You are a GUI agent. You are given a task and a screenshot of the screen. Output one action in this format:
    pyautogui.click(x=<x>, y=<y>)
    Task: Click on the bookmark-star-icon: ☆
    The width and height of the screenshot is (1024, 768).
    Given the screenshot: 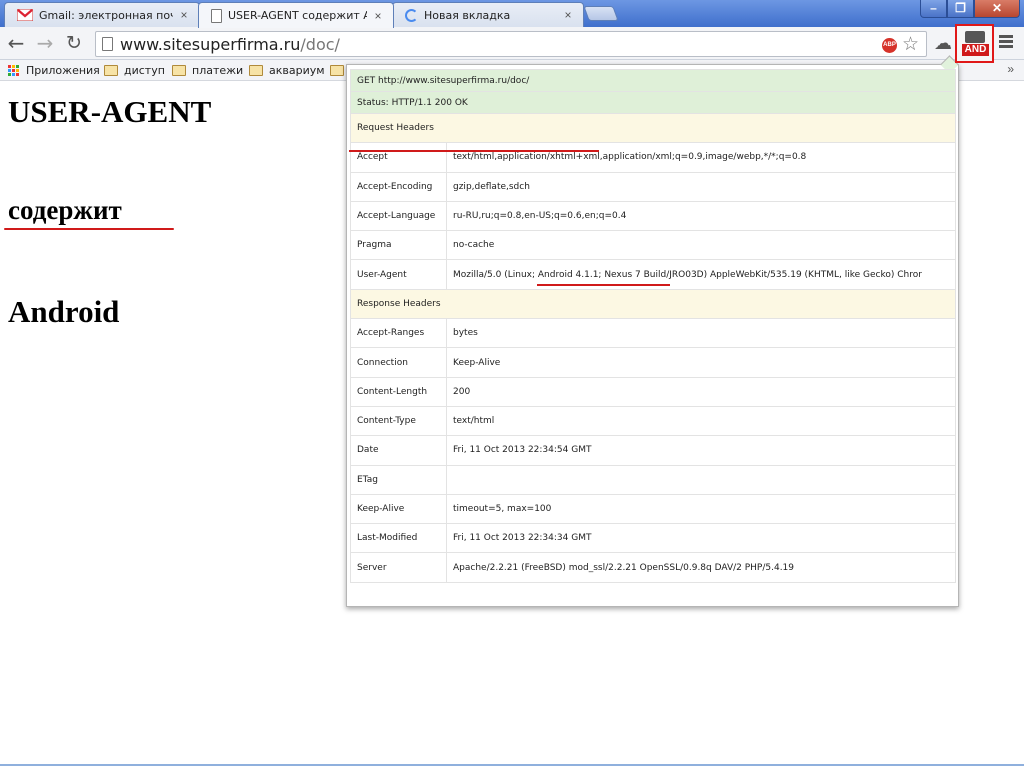 What is the action you would take?
    pyautogui.click(x=910, y=44)
    